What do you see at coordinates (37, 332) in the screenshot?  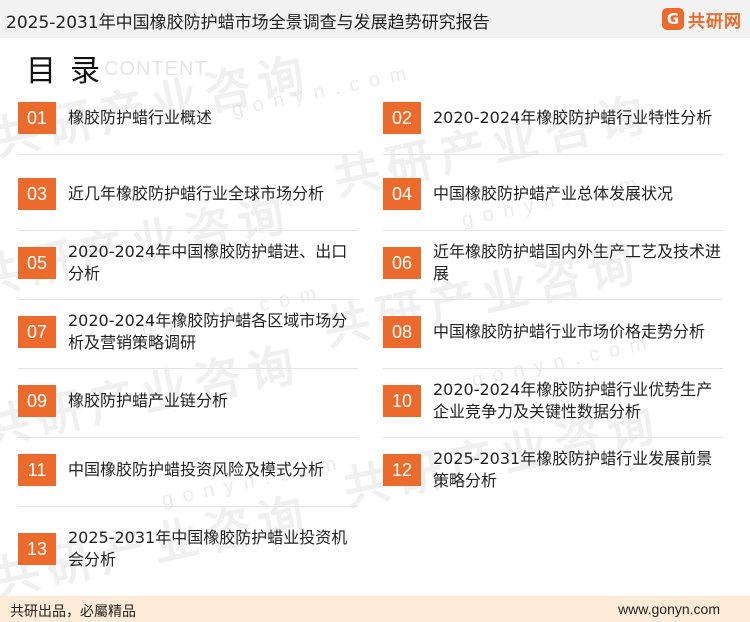 I see `toc-item-number: 07` at bounding box center [37, 332].